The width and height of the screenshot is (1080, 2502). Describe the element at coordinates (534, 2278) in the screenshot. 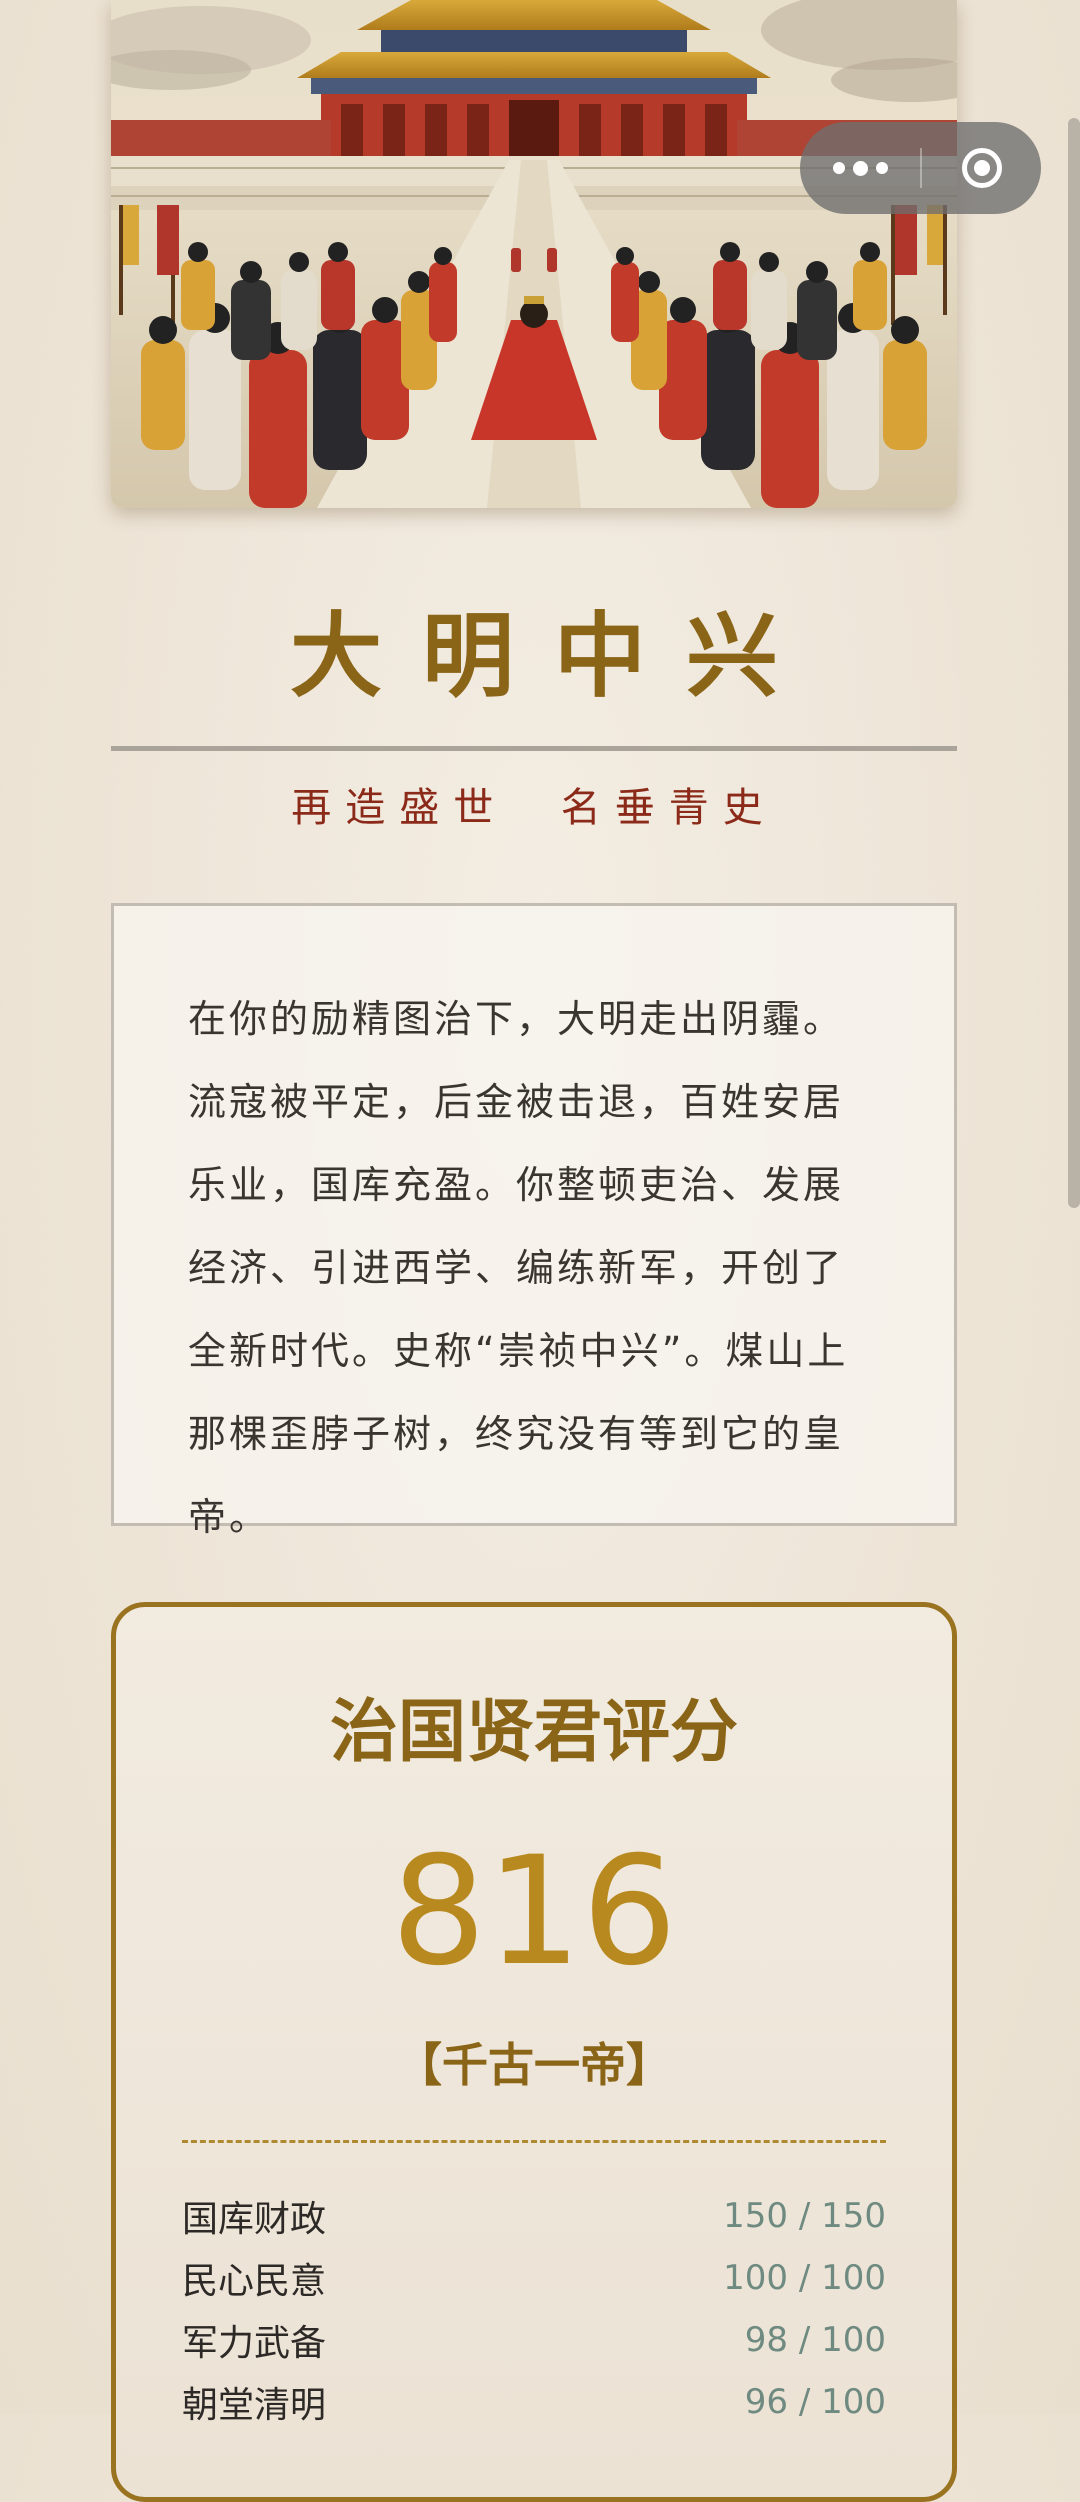

I see `stat-row-public-support: 民心民意 100 / 100` at that location.